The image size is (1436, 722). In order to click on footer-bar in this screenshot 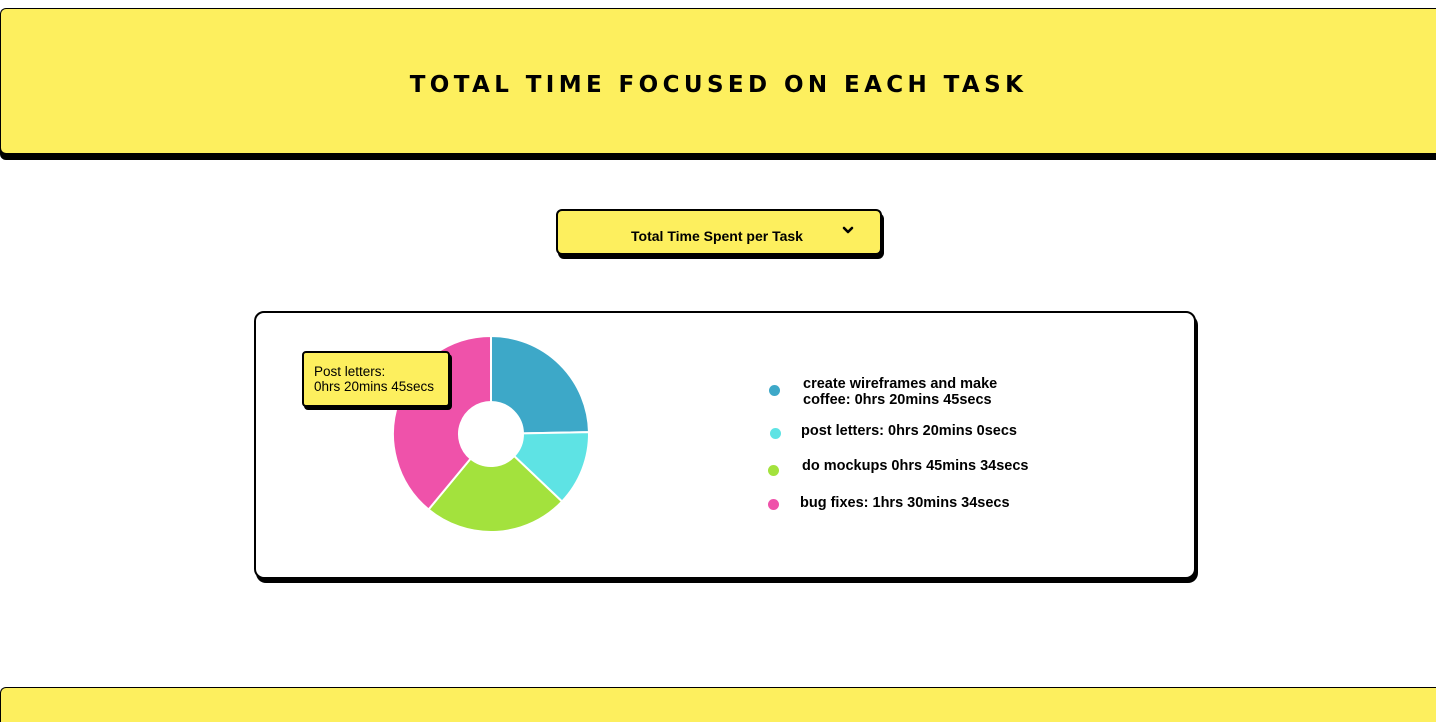, I will do `click(718, 704)`.